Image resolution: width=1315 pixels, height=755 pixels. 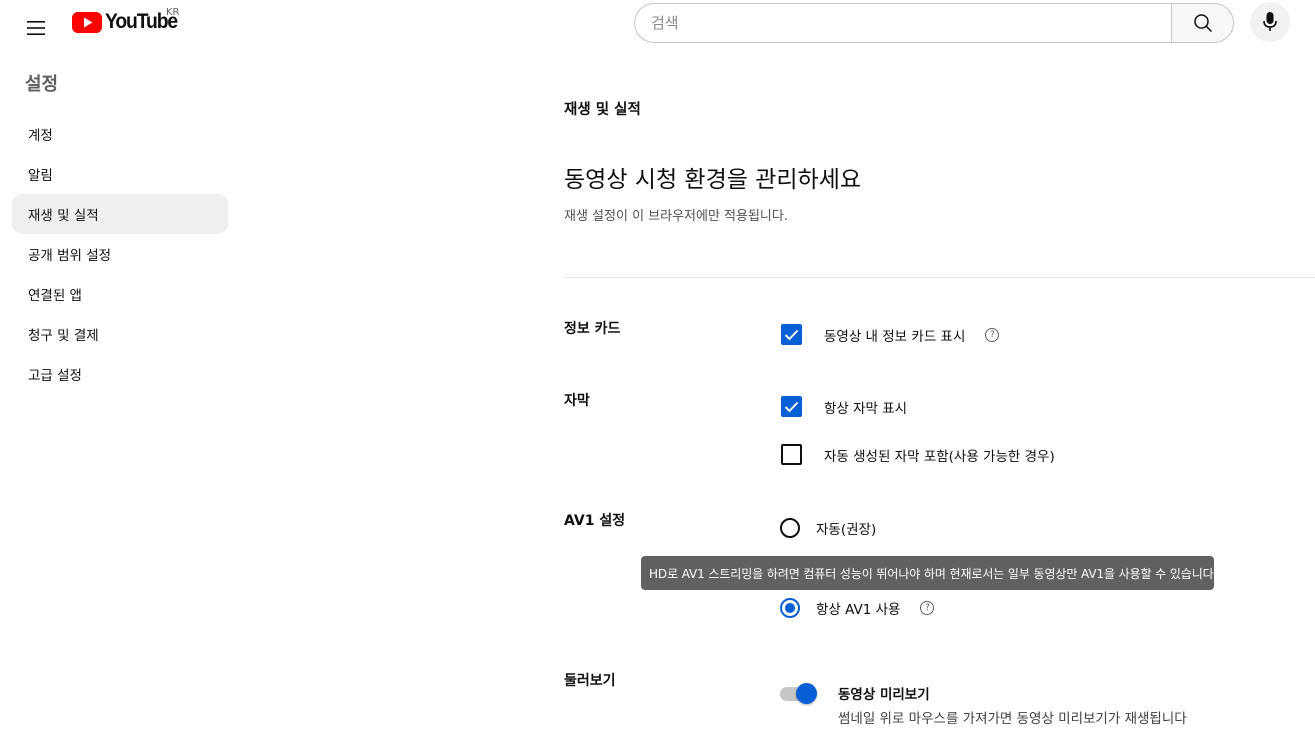 I want to click on info-cards-option-label: 동영상 내 정보 카드 표시, so click(x=895, y=336).